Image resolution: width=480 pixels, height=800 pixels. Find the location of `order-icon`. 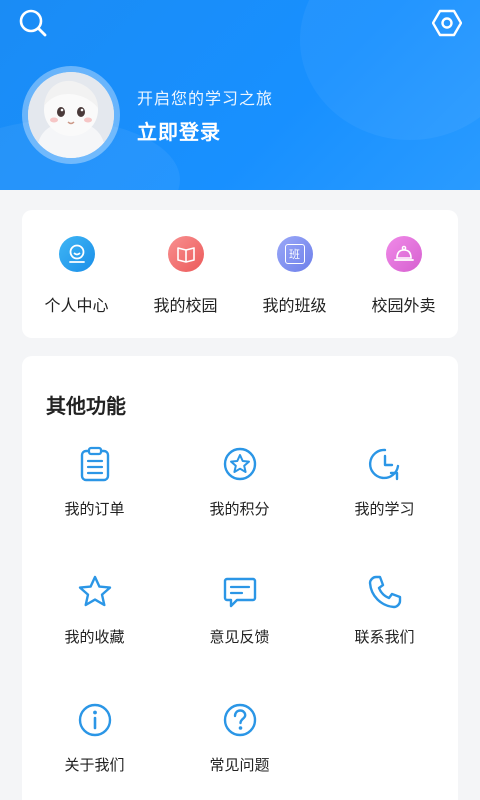

order-icon is located at coordinates (95, 464).